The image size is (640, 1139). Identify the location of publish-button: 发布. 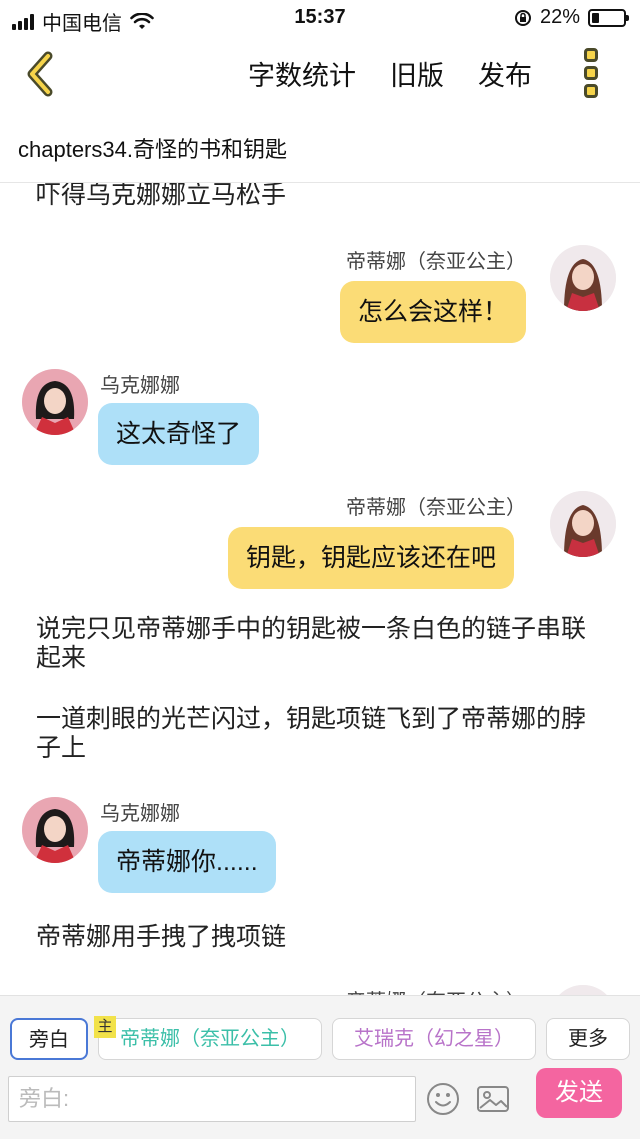
(505, 73).